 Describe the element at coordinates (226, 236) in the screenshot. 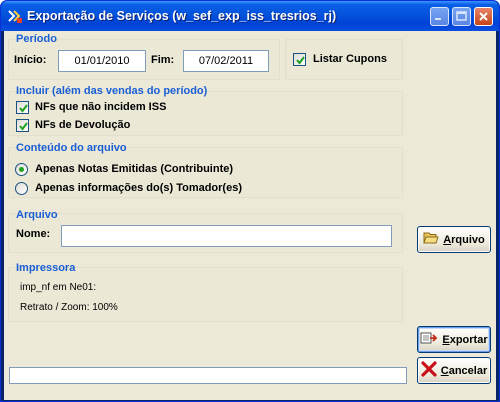

I see `nome-arquivo-input` at that location.